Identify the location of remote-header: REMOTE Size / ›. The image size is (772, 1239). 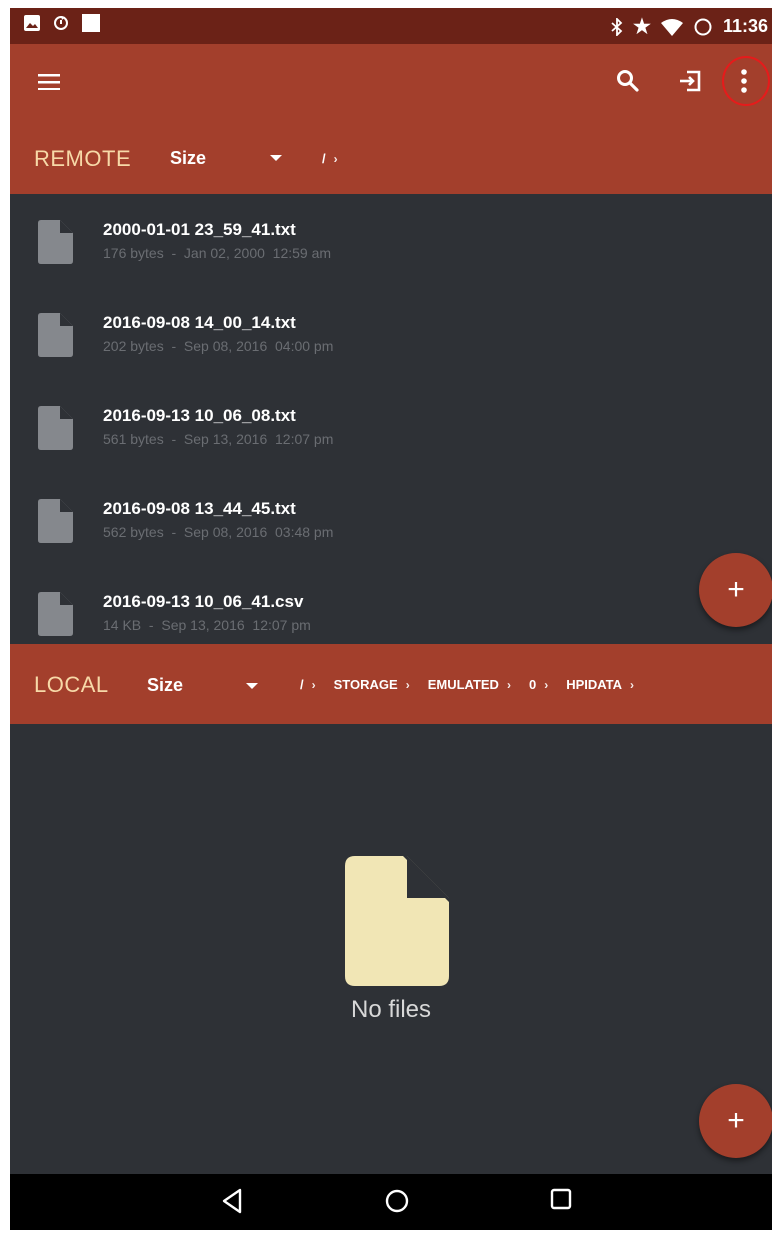
(391, 158).